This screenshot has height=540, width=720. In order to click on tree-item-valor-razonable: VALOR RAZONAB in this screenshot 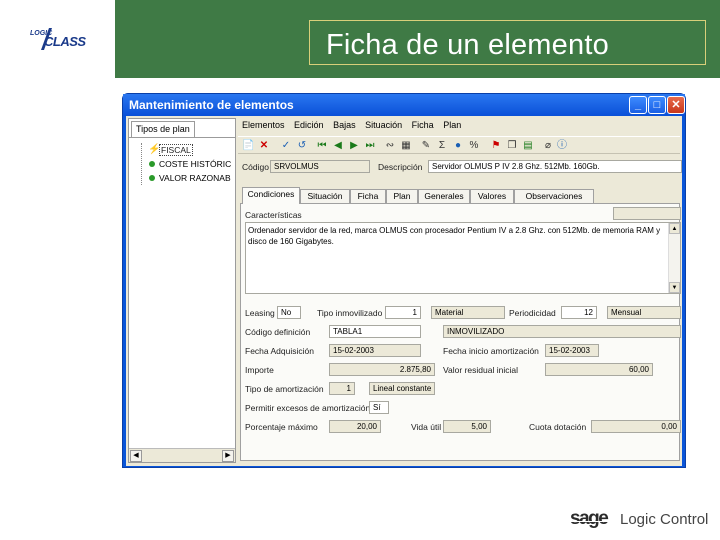, I will do `click(184, 178)`.